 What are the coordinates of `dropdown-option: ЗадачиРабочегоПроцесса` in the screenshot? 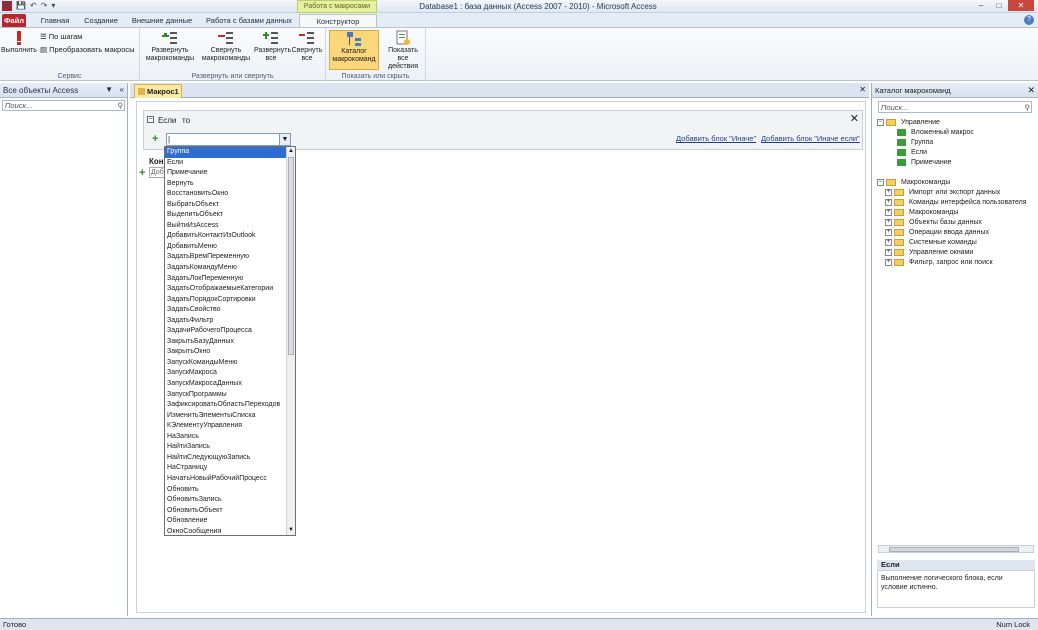 It's located at (230, 331).